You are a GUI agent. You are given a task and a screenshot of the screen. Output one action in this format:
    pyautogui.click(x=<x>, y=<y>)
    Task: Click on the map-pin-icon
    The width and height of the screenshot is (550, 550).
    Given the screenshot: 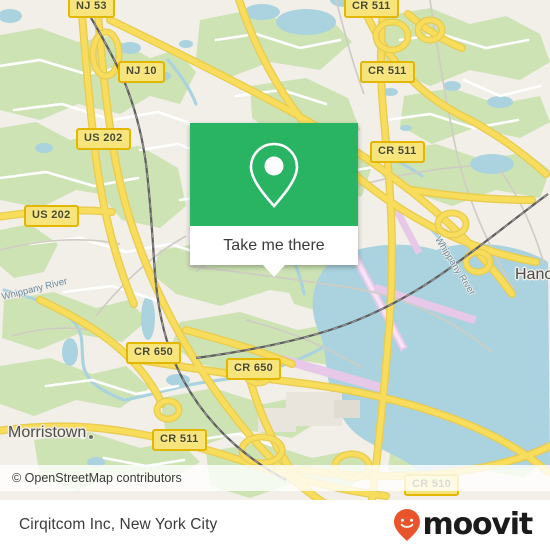 What is the action you would take?
    pyautogui.click(x=274, y=175)
    